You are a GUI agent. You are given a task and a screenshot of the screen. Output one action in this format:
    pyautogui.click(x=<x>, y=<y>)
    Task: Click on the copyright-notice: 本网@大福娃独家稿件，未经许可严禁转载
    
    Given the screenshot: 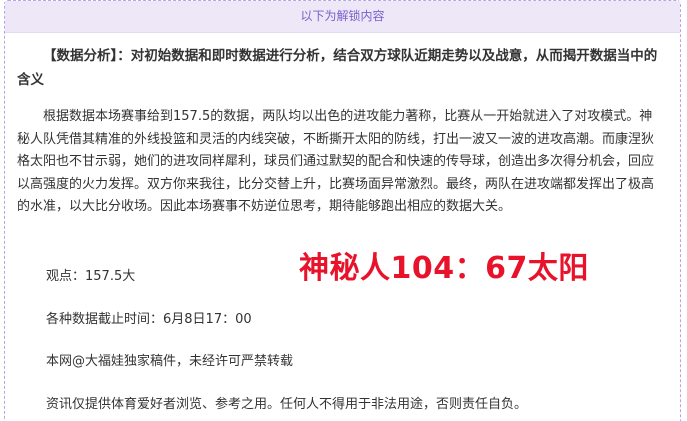 What is the action you would take?
    pyautogui.click(x=170, y=361)
    